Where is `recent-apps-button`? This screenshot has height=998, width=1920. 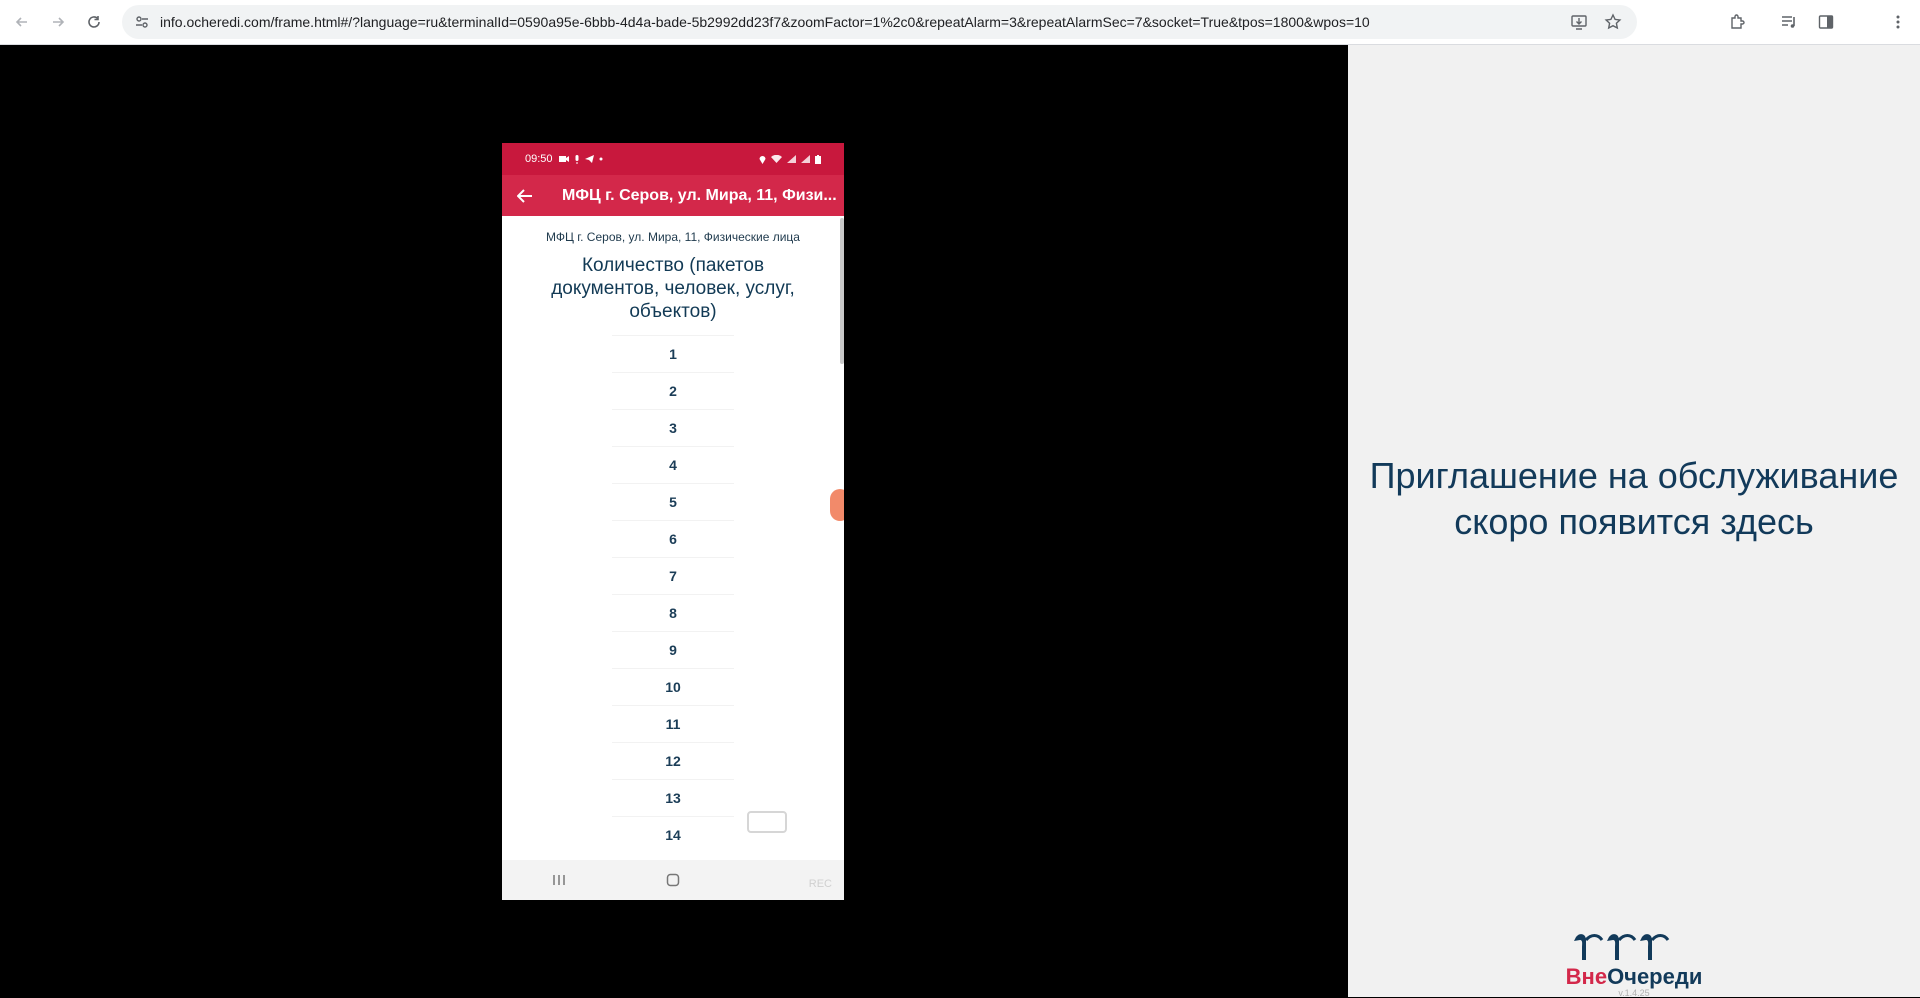 recent-apps-button is located at coordinates (559, 880).